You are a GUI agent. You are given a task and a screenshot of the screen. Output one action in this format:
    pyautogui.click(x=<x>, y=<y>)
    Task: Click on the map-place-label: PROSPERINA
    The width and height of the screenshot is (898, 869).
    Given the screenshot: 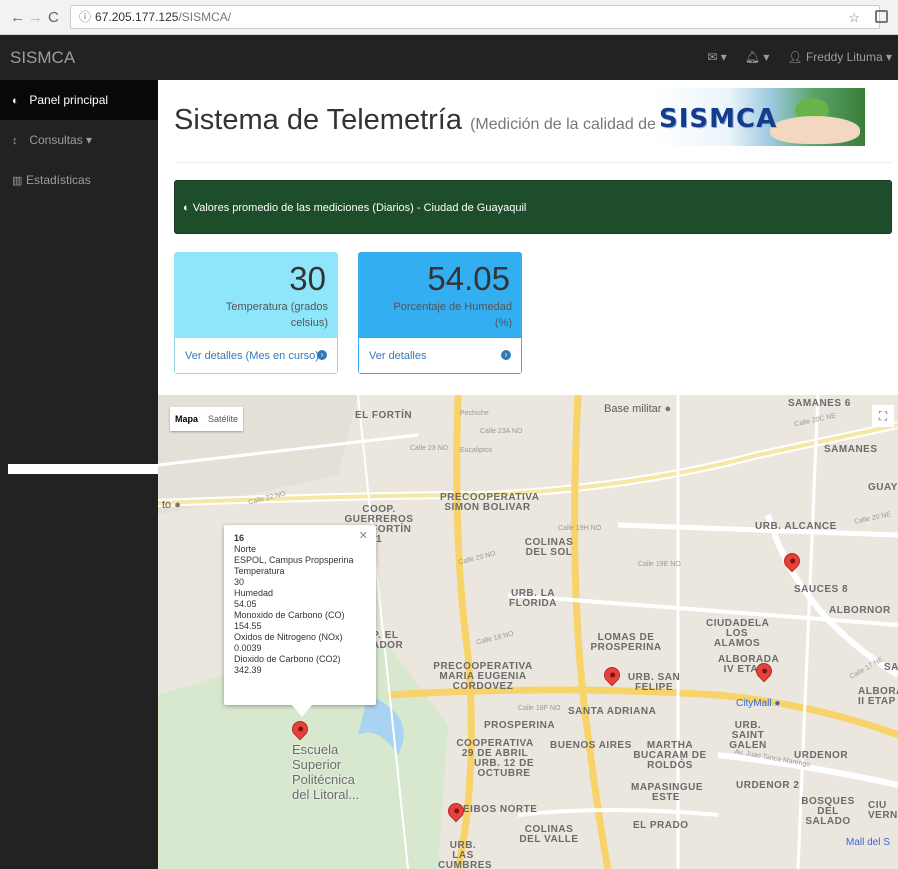 What is the action you would take?
    pyautogui.click(x=520, y=725)
    